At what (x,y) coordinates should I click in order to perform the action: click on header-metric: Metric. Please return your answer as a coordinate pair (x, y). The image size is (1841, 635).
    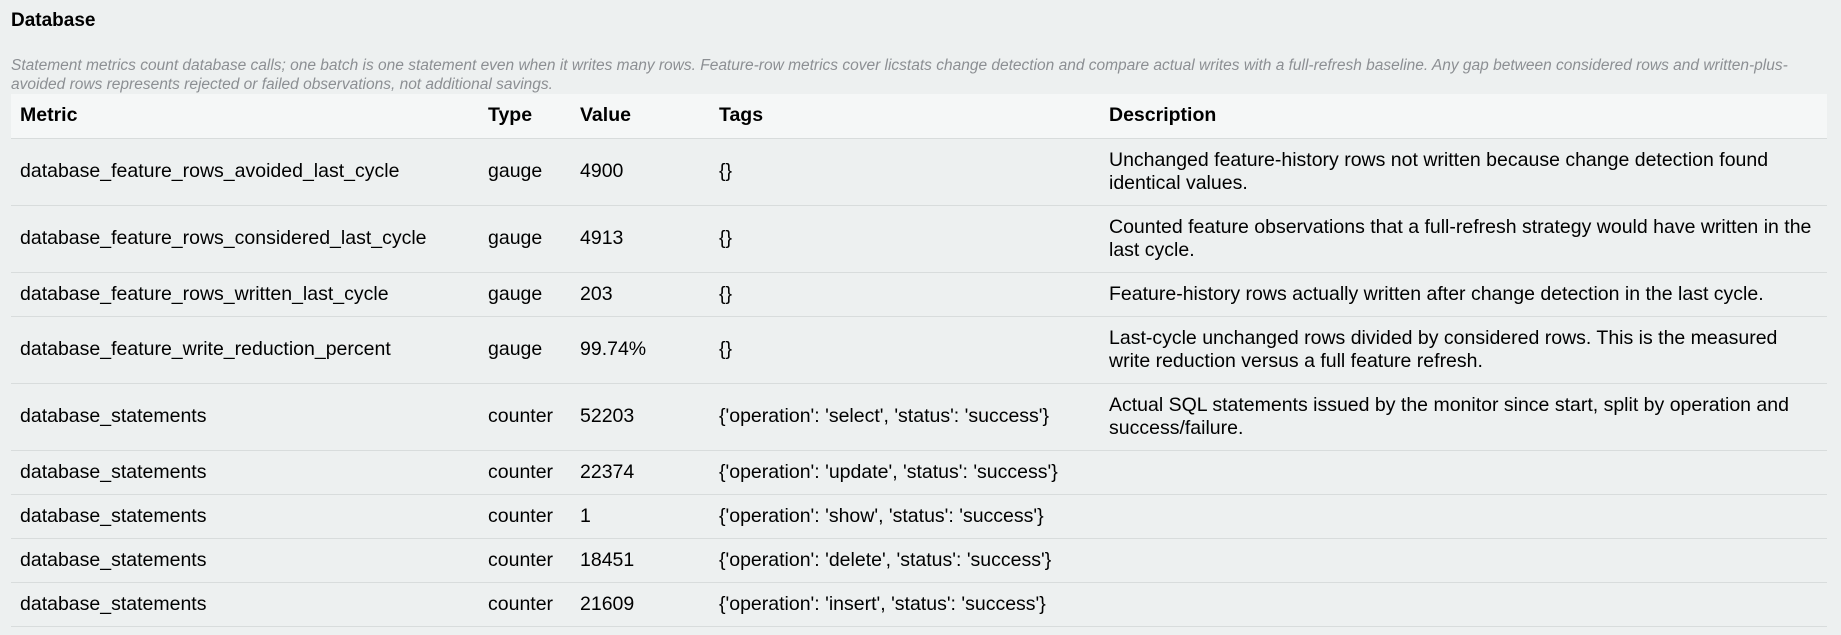
    Looking at the image, I should click on (245, 116).